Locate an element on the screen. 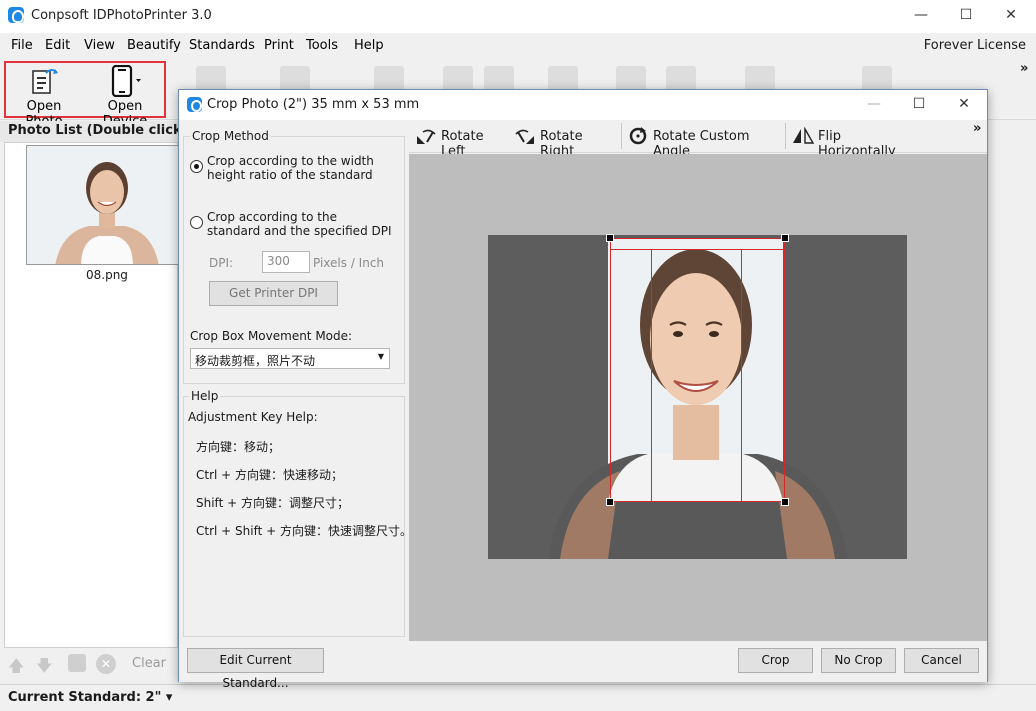  movement-mode-select: 移动裁剪框，照片不动 ▼ is located at coordinates (290, 358).